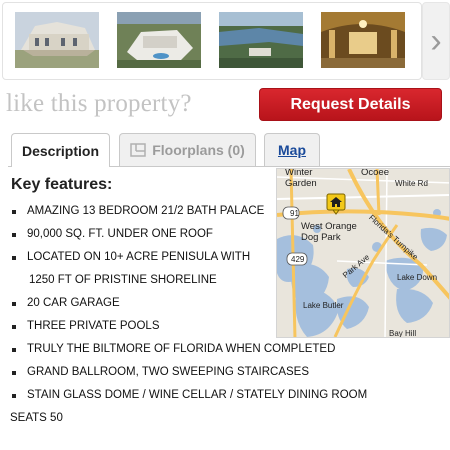 The image size is (450, 450). What do you see at coordinates (120, 234) in the screenshot?
I see `feature-text: 90,000 SQ. FT. UNDER ONE ROOF` at bounding box center [120, 234].